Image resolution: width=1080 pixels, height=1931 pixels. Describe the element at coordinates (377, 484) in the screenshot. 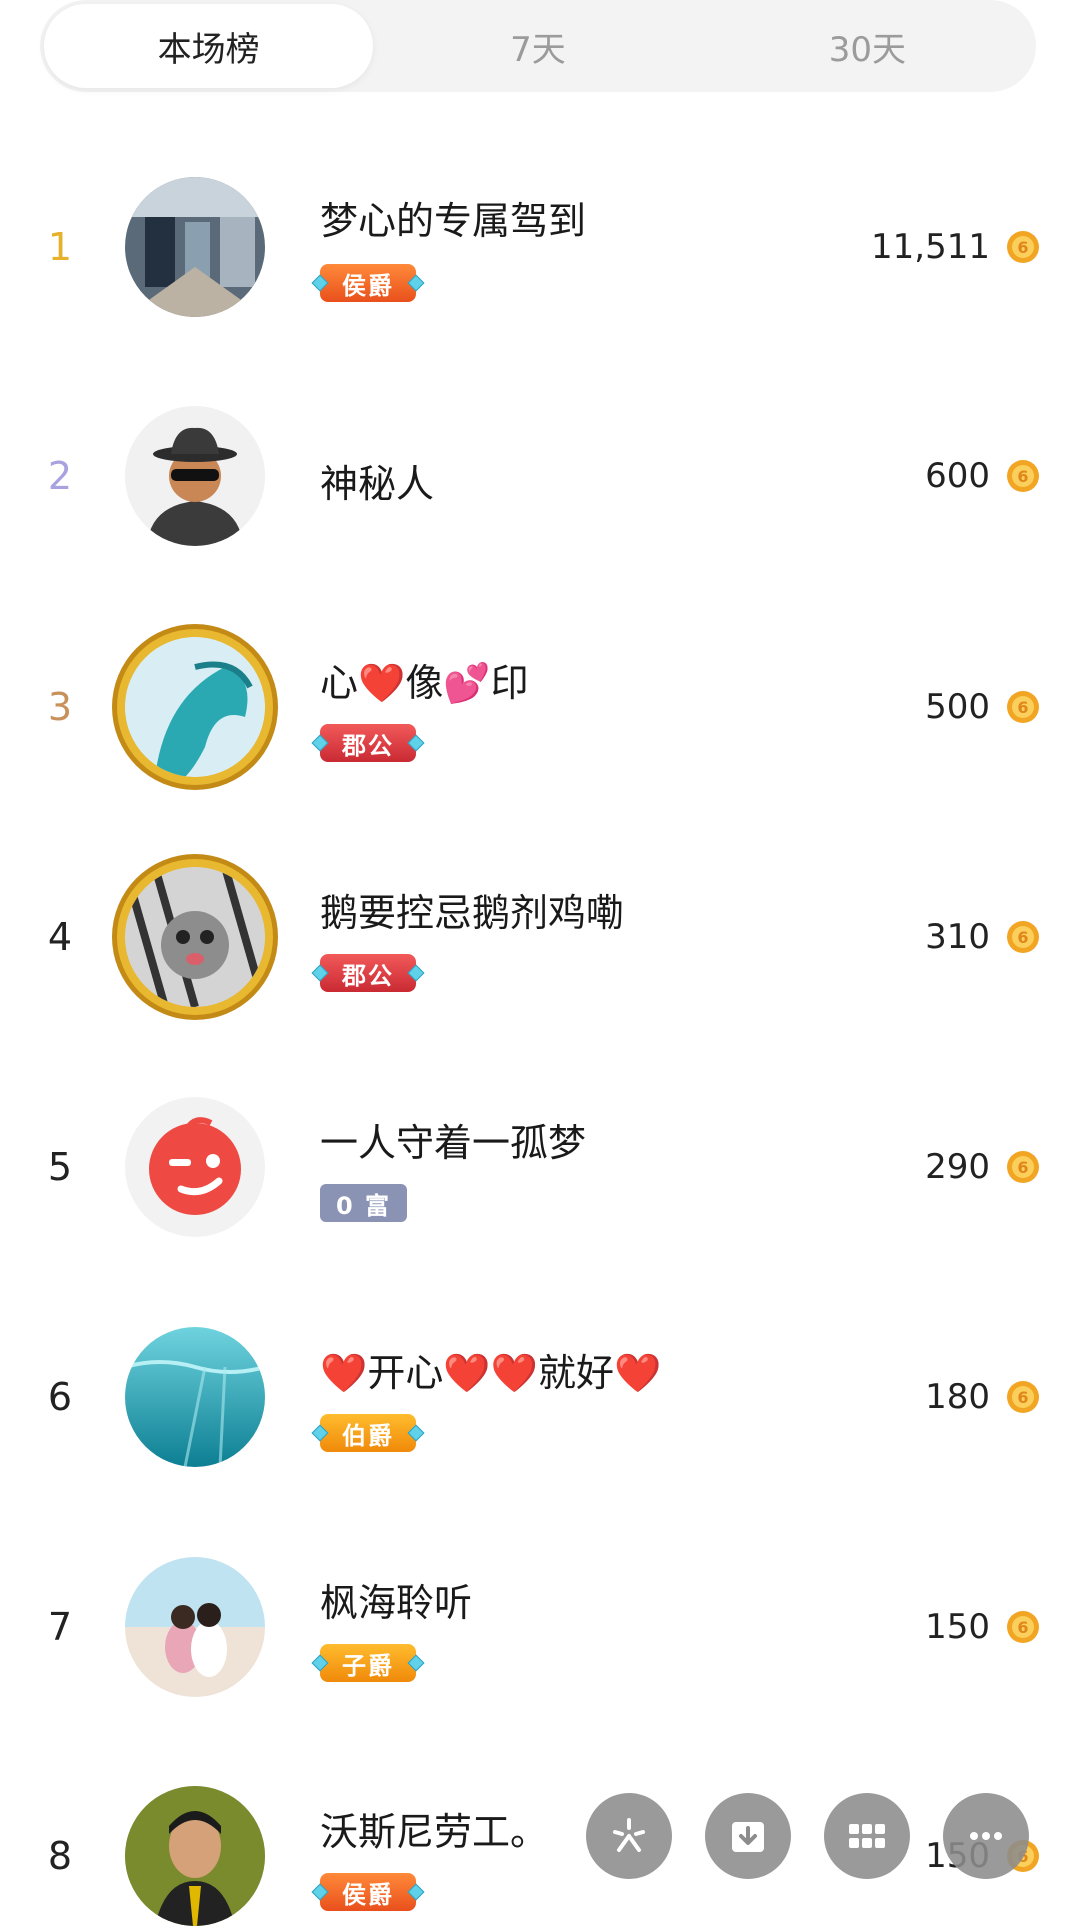

I see `user-name: 神秘人` at that location.